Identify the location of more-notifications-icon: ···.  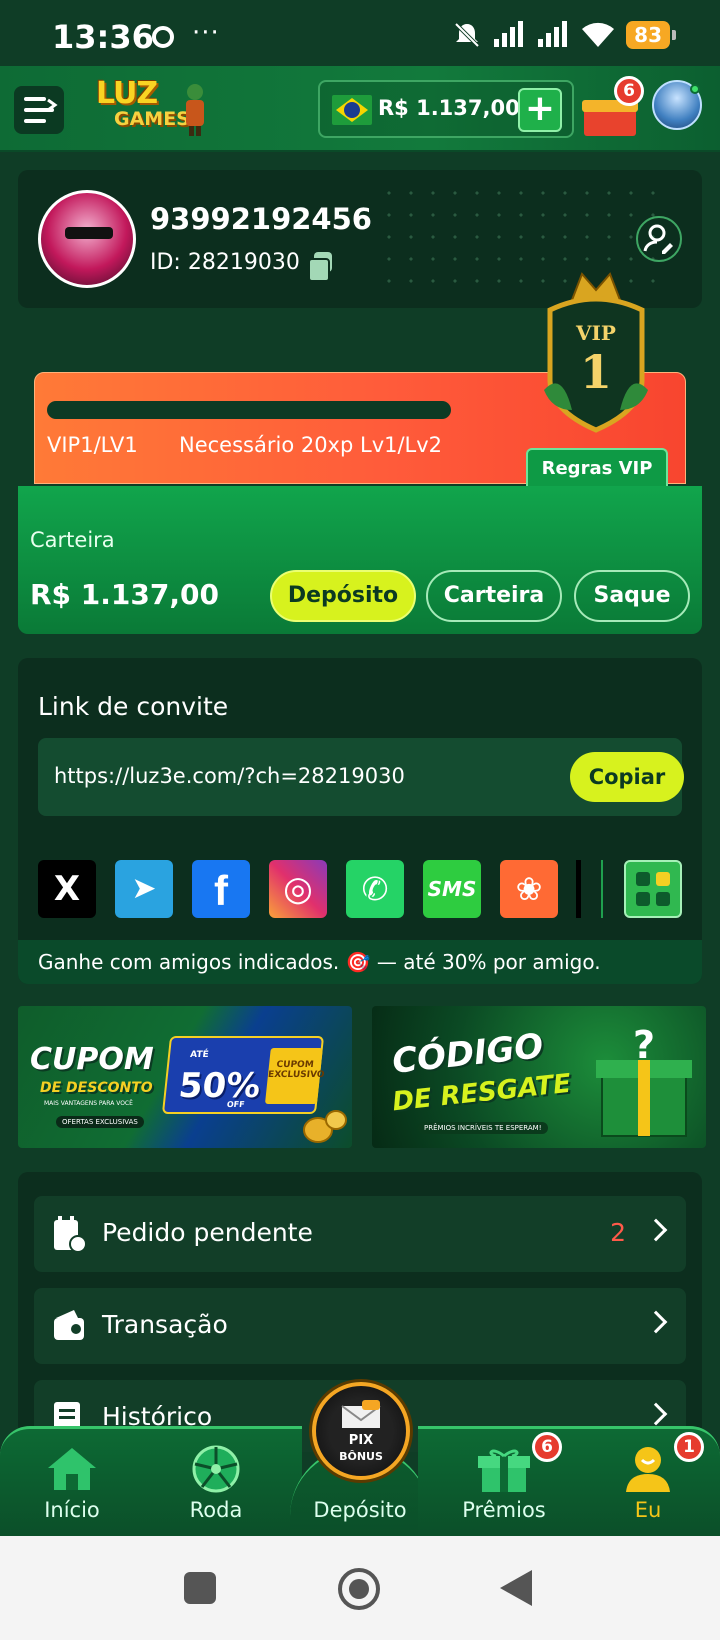
(206, 33).